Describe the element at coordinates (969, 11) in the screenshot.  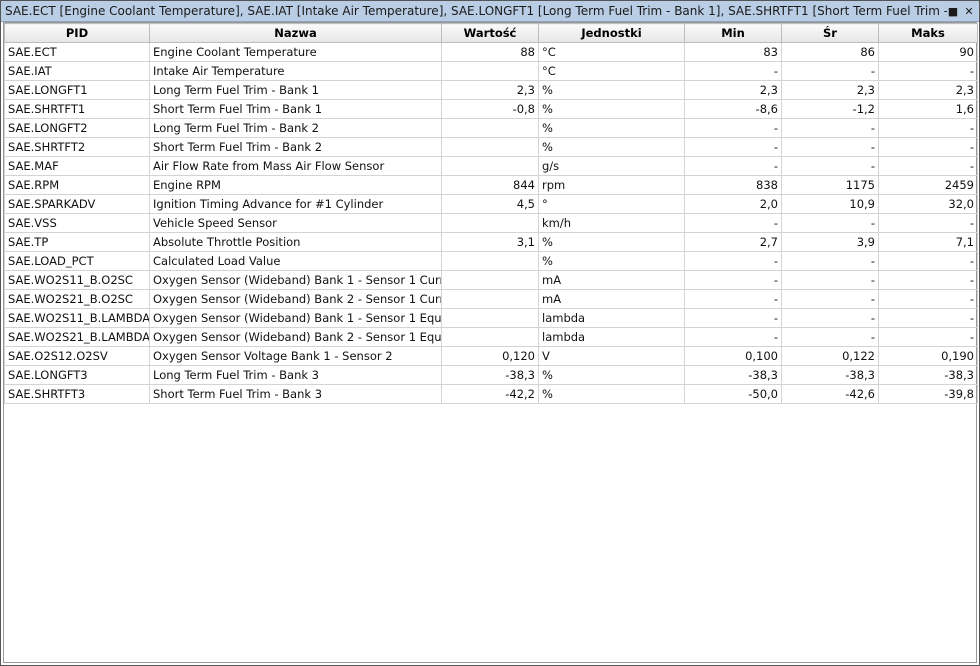
I see `close-icon: ✕` at that location.